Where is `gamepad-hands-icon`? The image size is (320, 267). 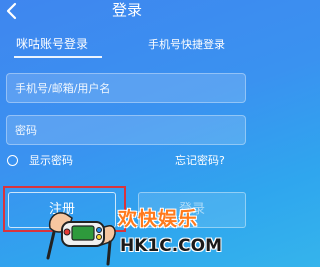 gamepad-hands-icon is located at coordinates (81, 239).